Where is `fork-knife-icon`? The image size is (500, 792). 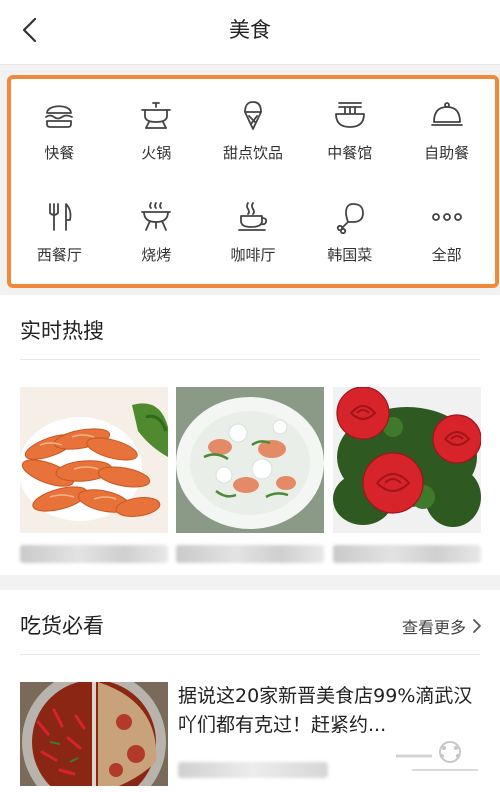
fork-knife-icon is located at coordinates (60, 217).